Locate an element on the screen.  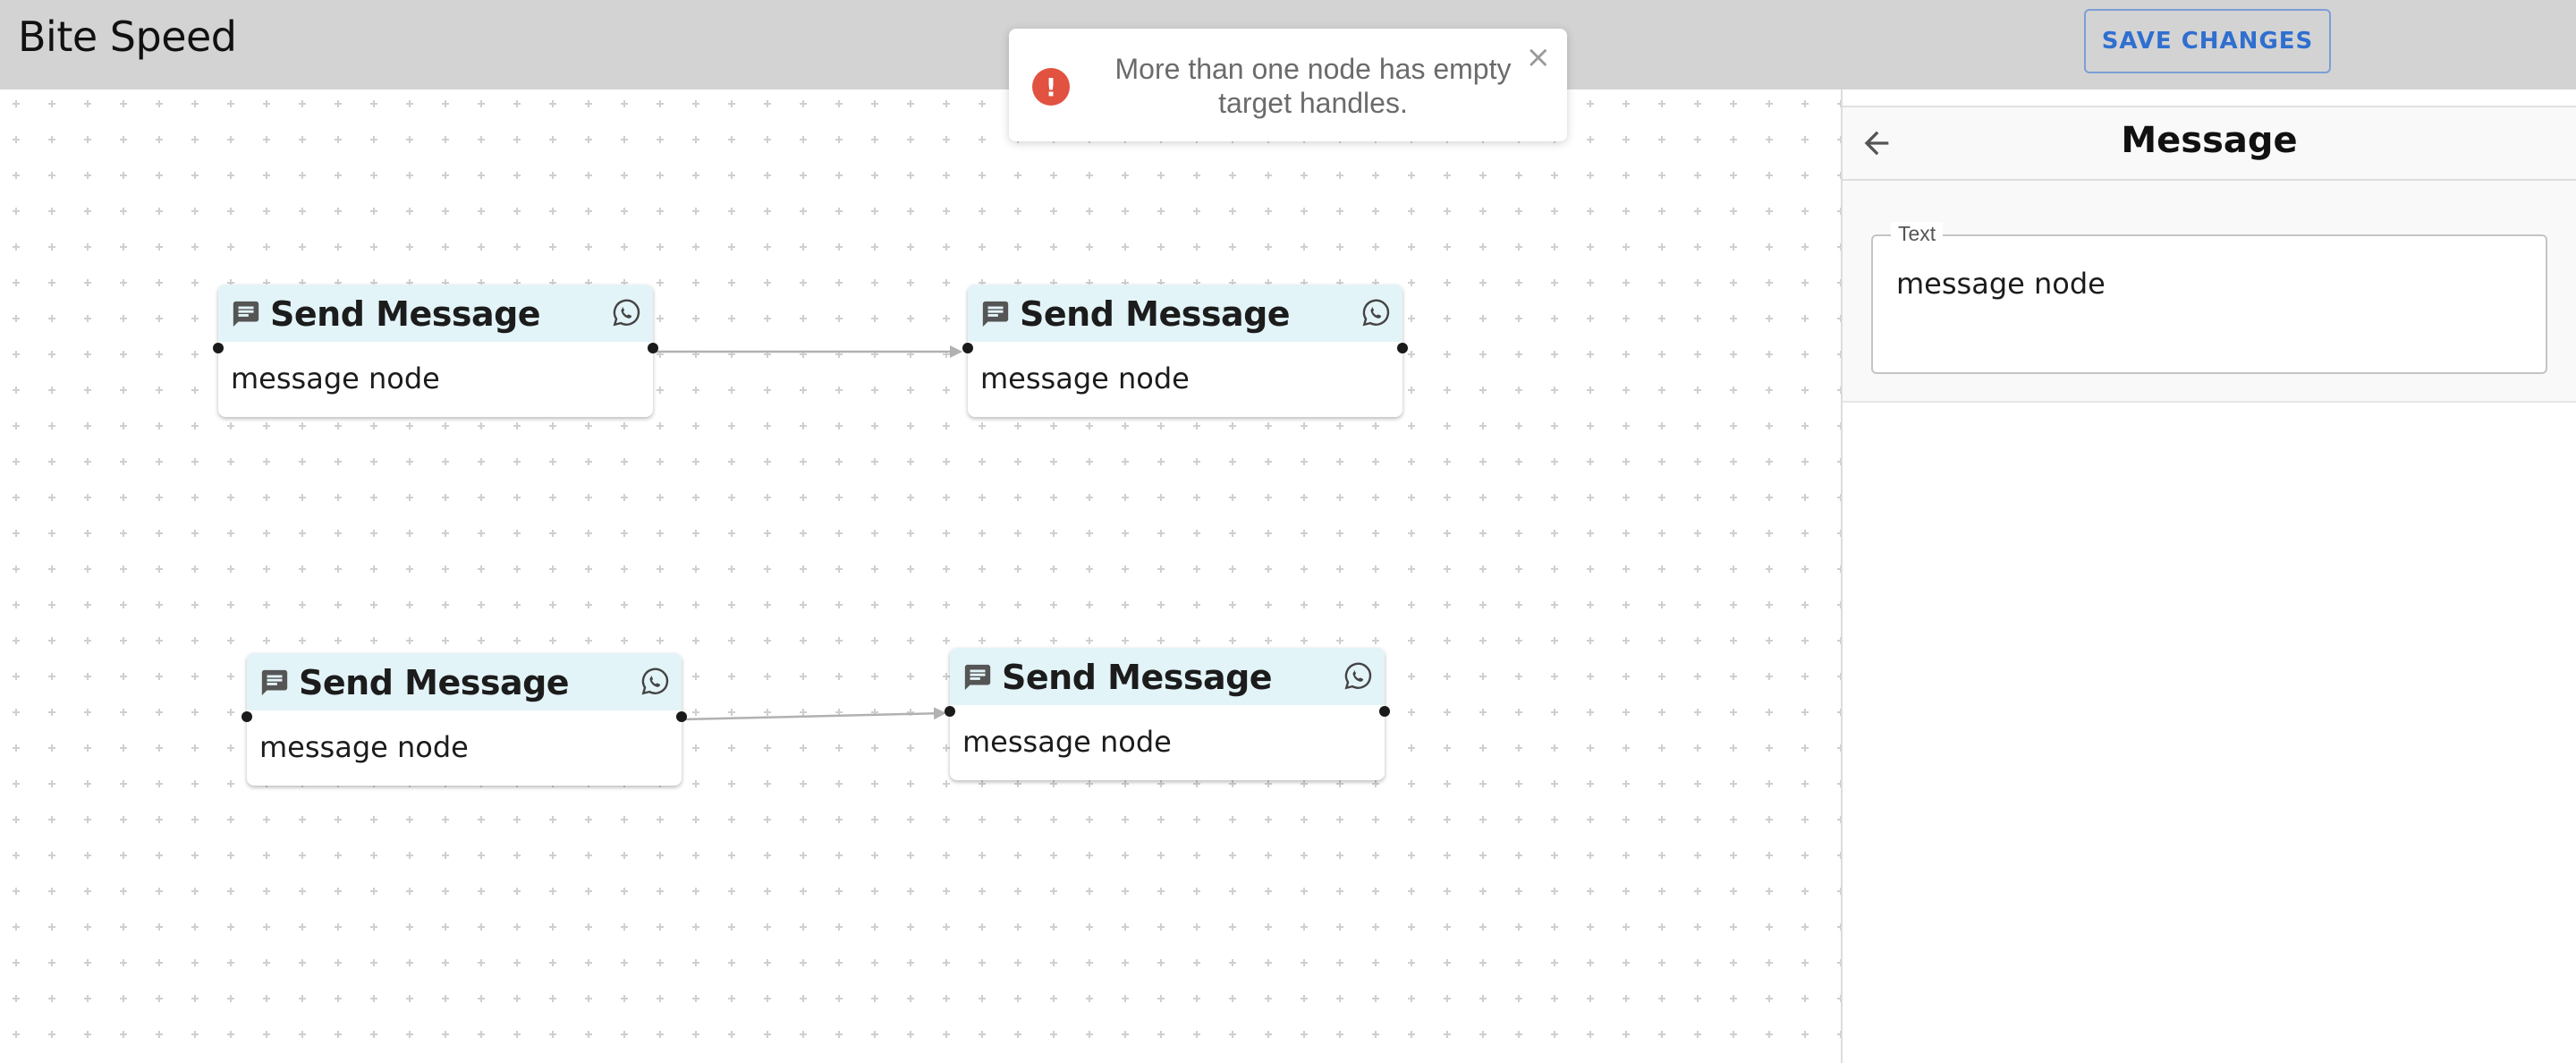
text-field: Text message node is located at coordinates (2209, 298).